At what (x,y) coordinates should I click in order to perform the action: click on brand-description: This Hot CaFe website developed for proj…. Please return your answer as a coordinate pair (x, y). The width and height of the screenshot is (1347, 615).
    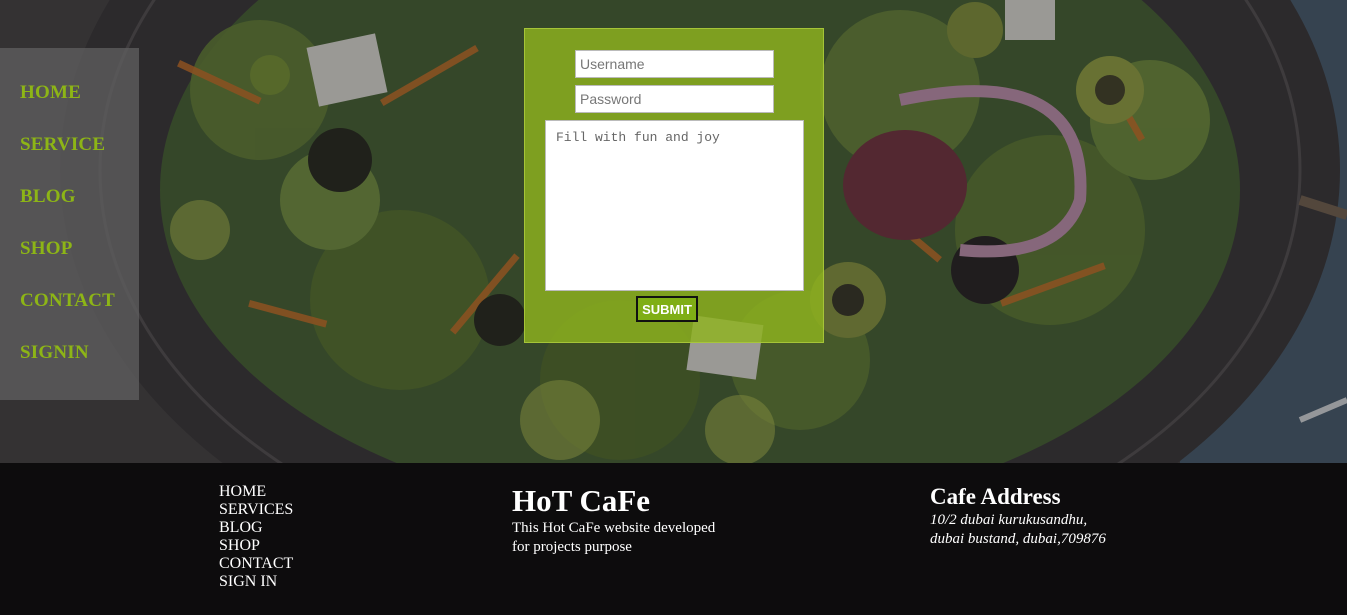
    Looking at the image, I should click on (614, 537).